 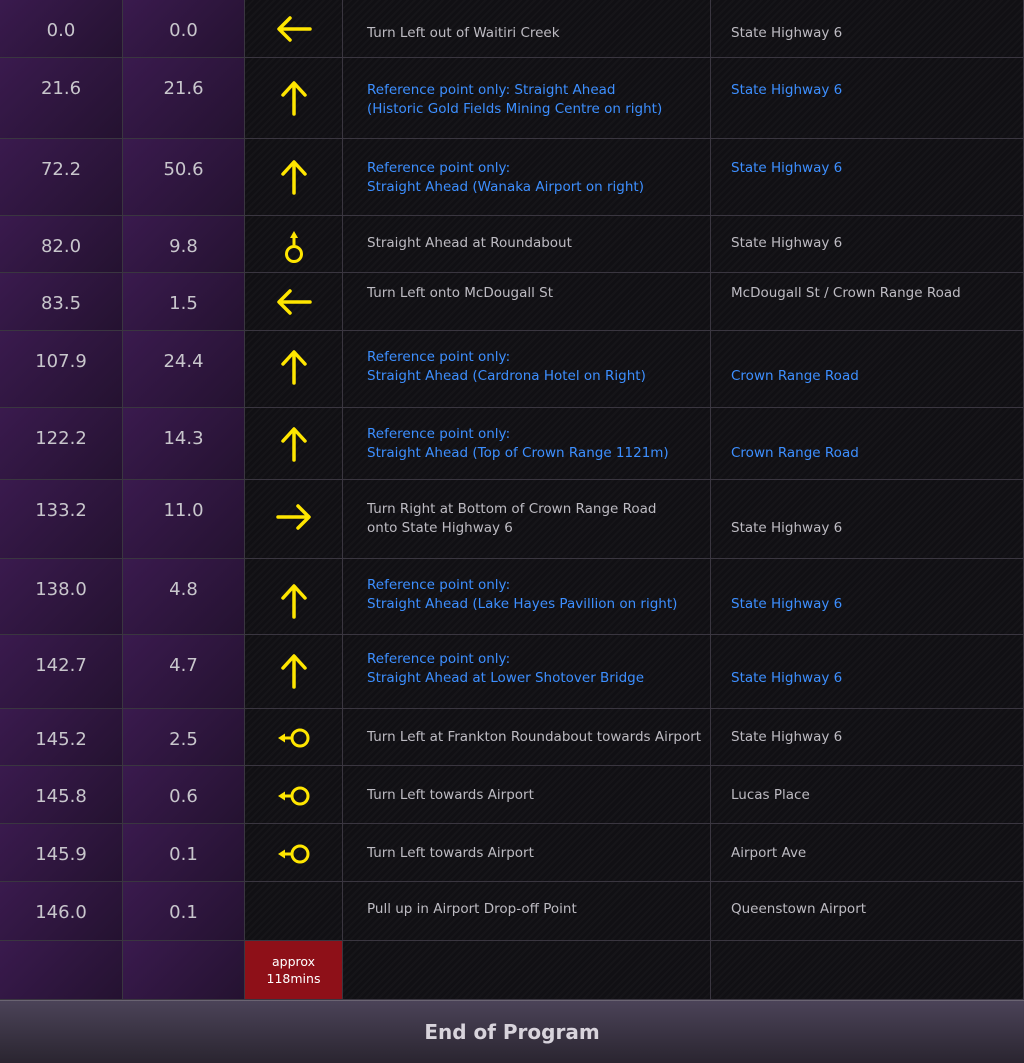 What do you see at coordinates (463, 33) in the screenshot?
I see `instruction-text: Turn Left out of Waitiri Creek` at bounding box center [463, 33].